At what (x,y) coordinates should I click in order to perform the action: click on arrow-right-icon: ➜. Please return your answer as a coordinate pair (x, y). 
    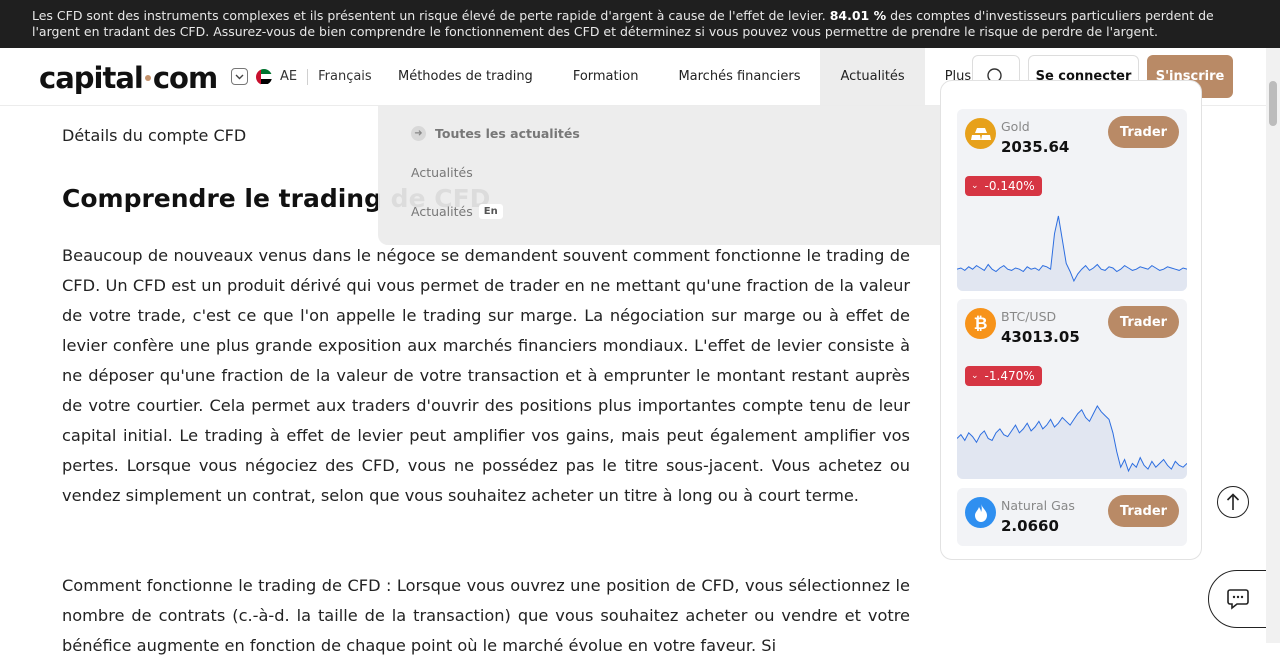
    Looking at the image, I should click on (418, 133).